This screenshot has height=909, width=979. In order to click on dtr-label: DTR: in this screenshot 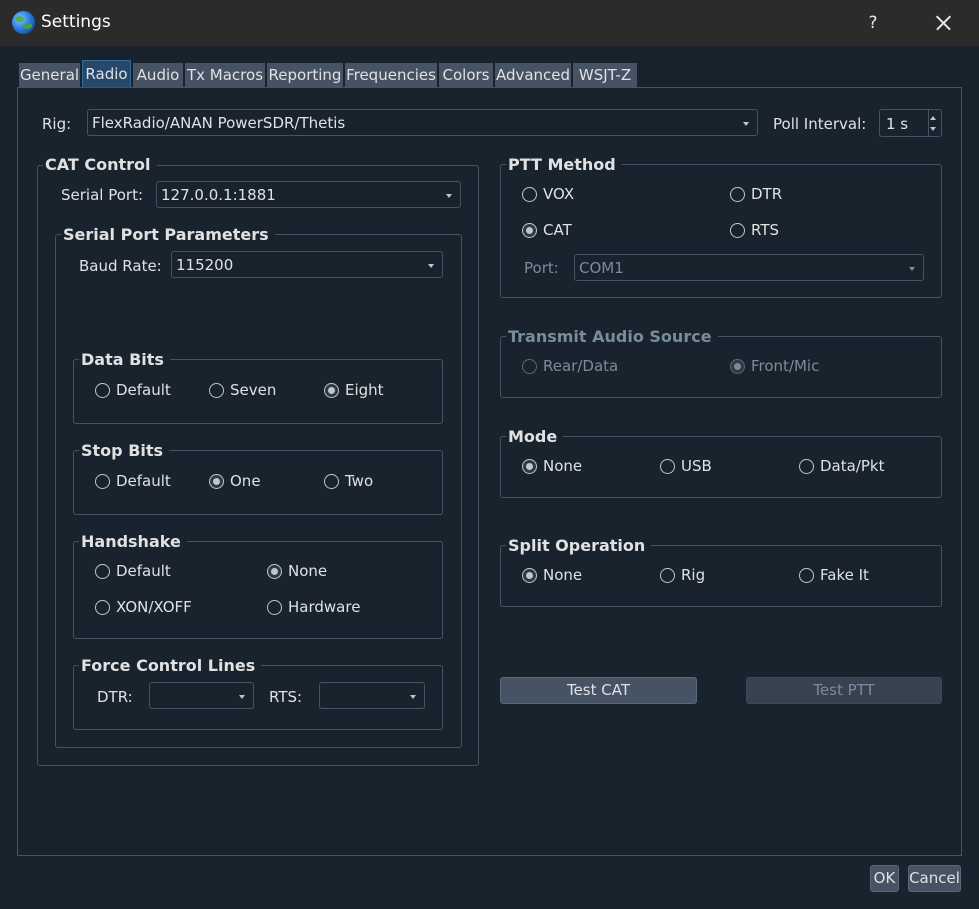, I will do `click(115, 697)`.